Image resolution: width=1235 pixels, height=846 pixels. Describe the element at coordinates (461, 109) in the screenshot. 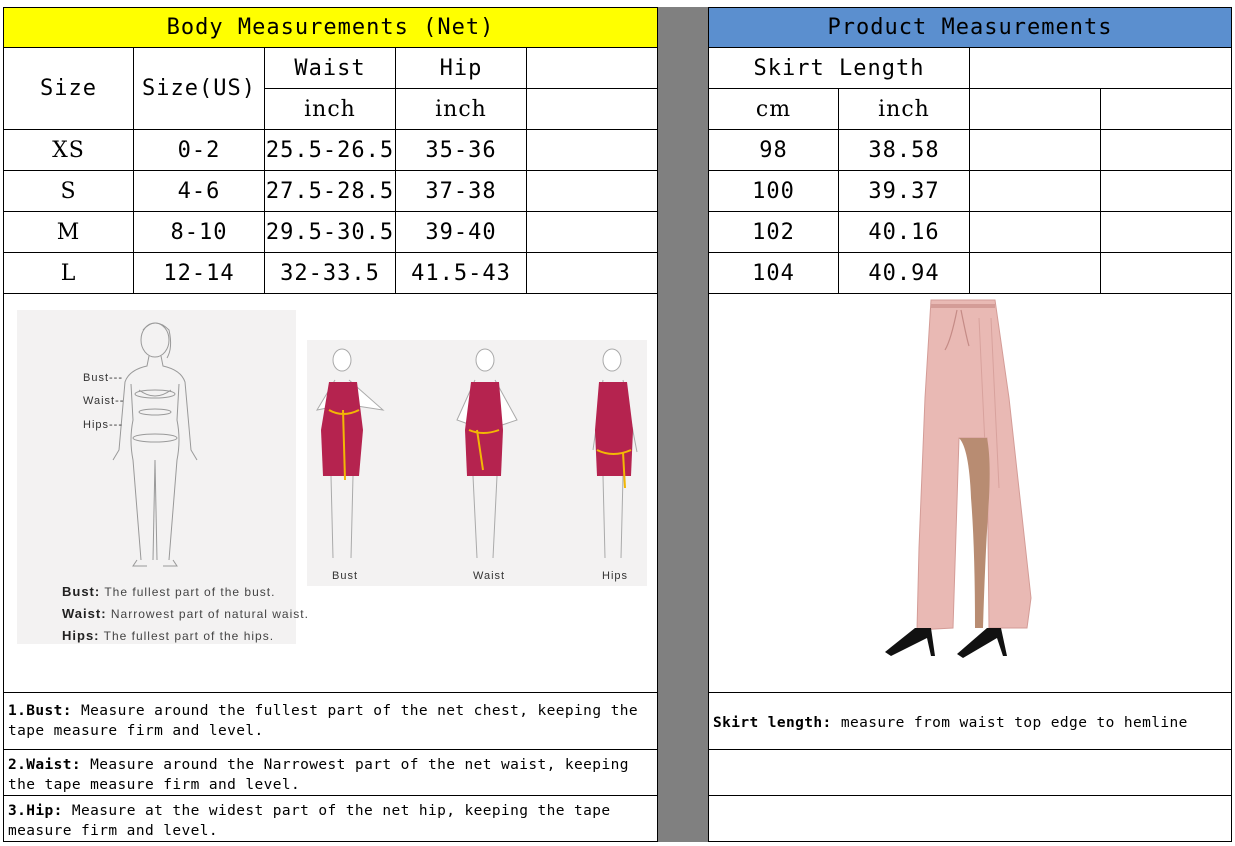

I see `hip-unit: inch` at that location.